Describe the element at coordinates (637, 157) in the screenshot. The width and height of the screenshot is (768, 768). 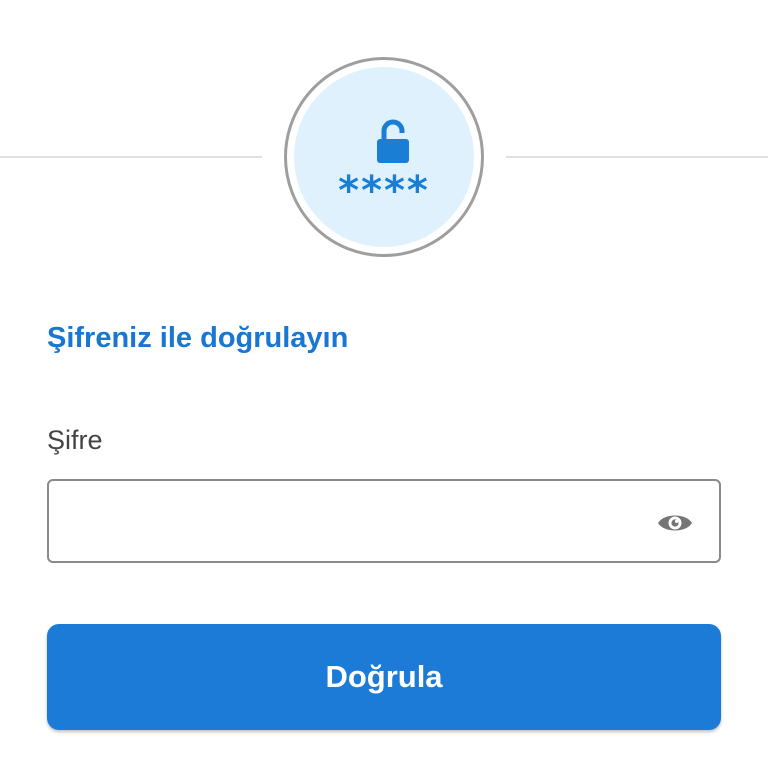
I see `divider-right` at that location.